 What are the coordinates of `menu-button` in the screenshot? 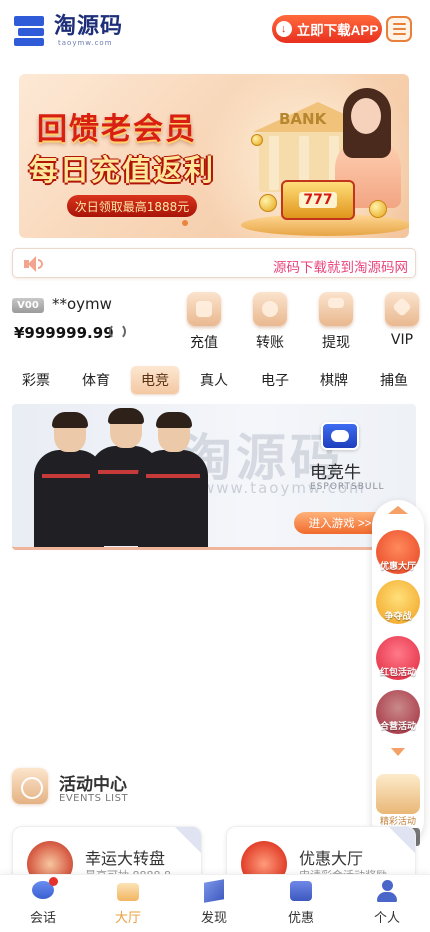 It's located at (399, 29).